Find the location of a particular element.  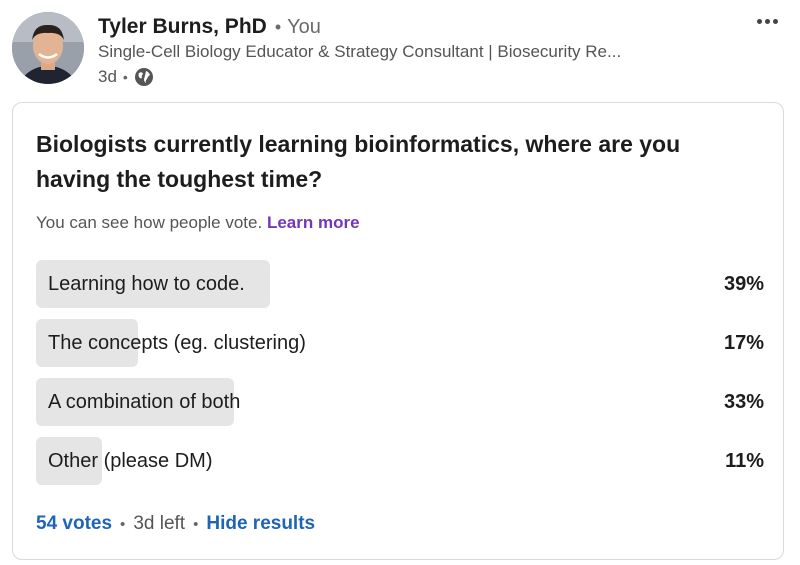

option-percentage: 39% is located at coordinates (743, 284).